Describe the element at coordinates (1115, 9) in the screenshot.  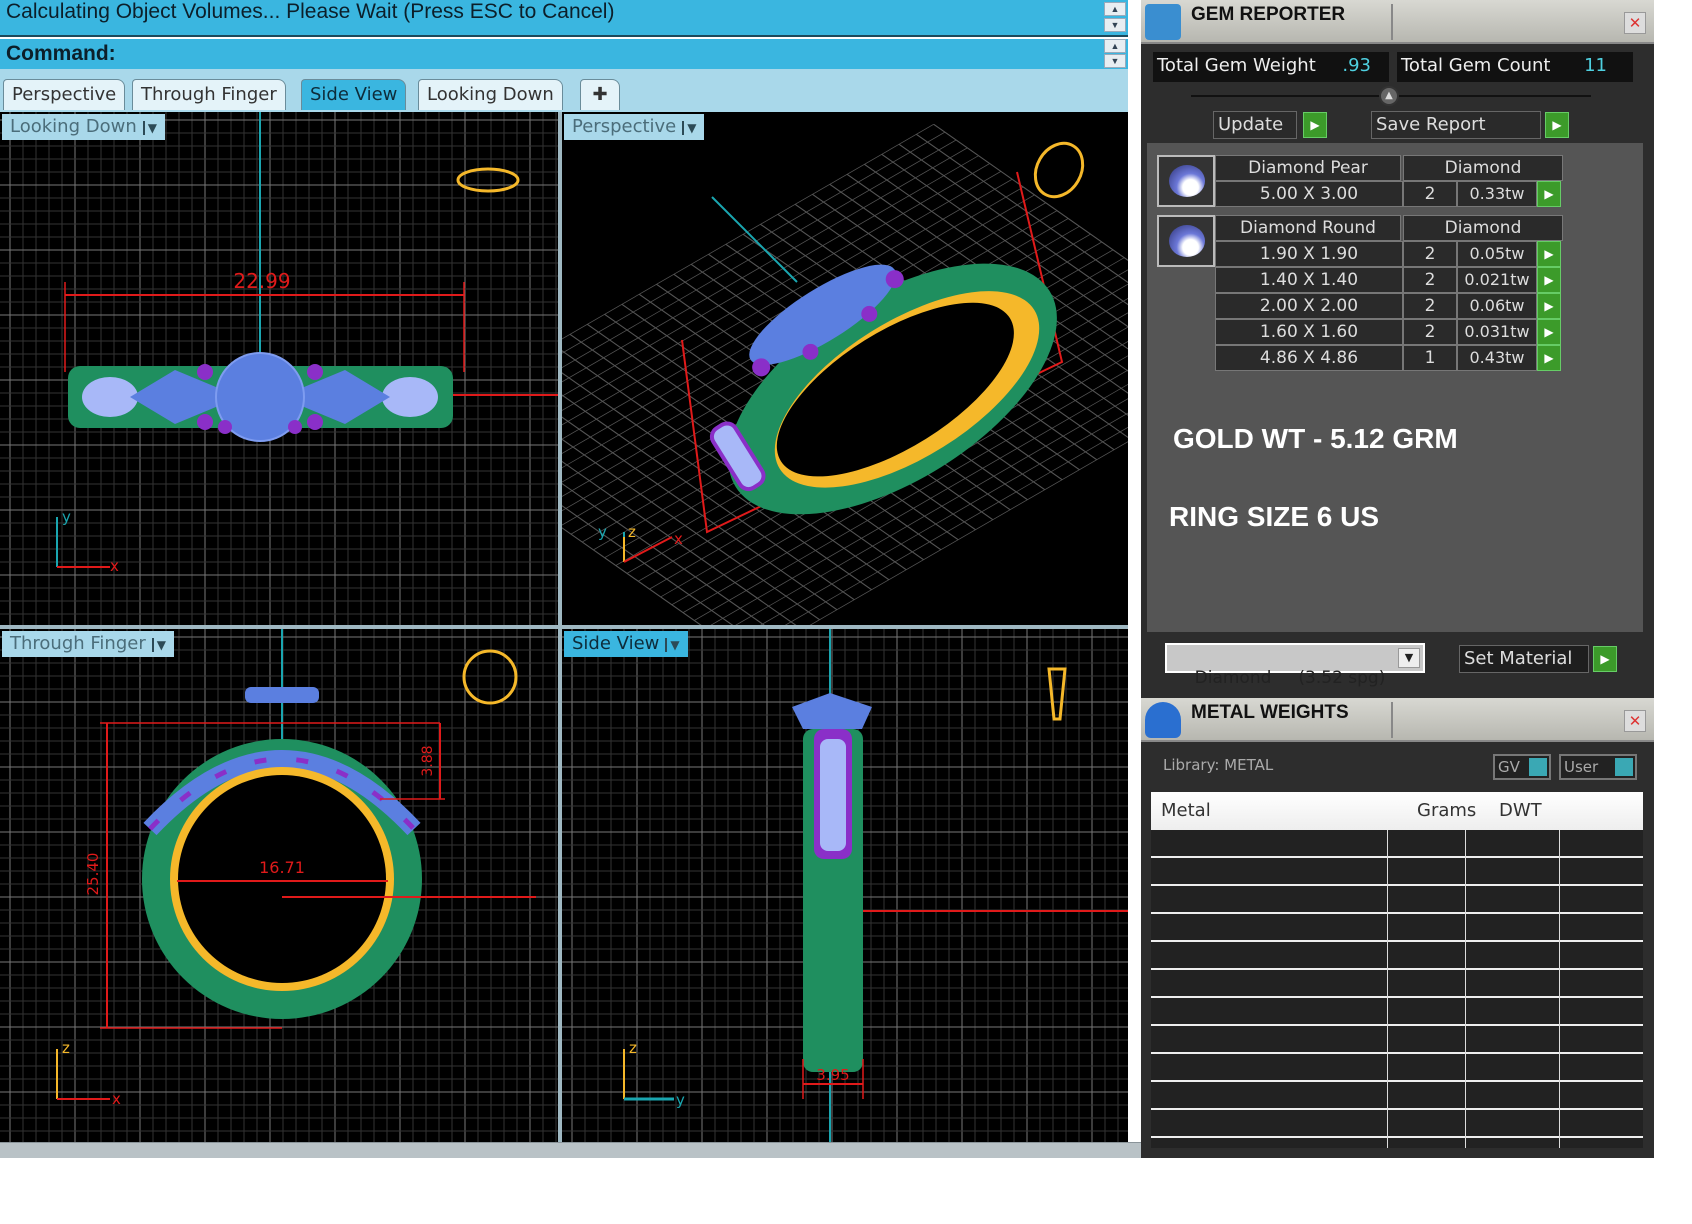
I see `status-scroll-up: ▲` at that location.